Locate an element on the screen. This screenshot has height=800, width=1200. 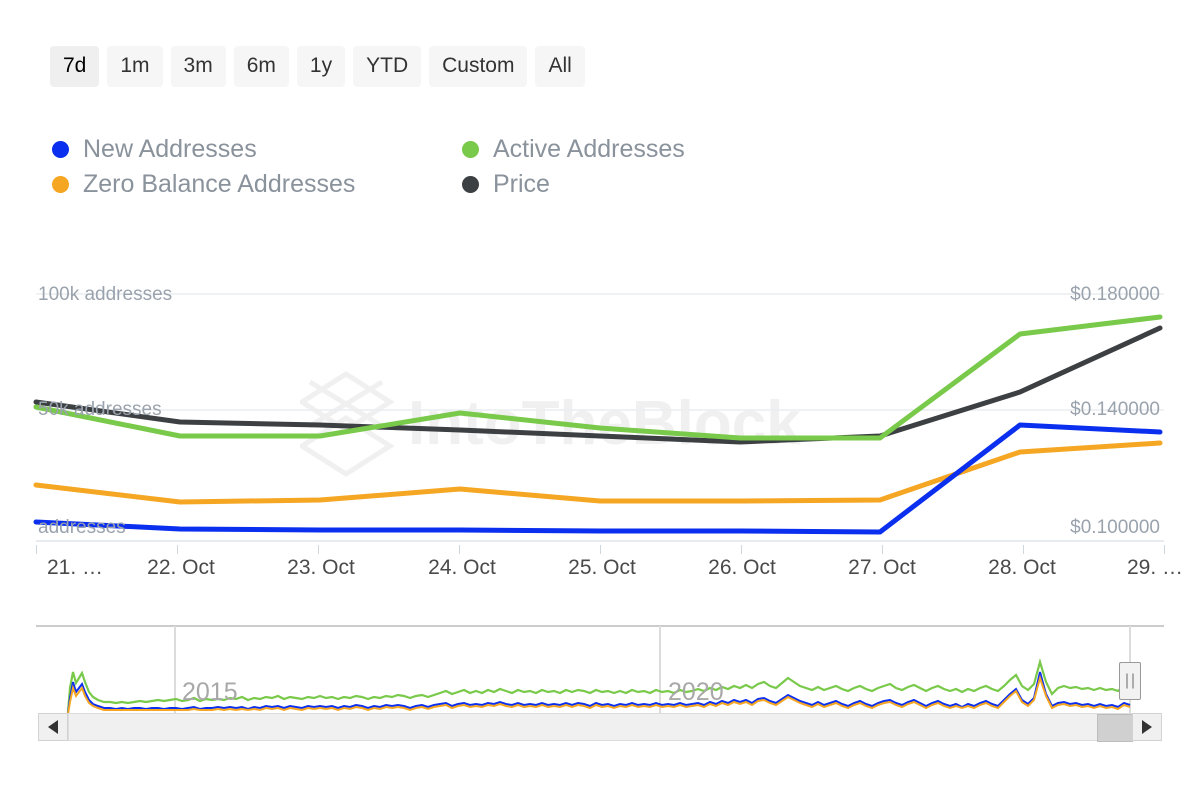
legend-dot-icon-active-addresses is located at coordinates (470, 149).